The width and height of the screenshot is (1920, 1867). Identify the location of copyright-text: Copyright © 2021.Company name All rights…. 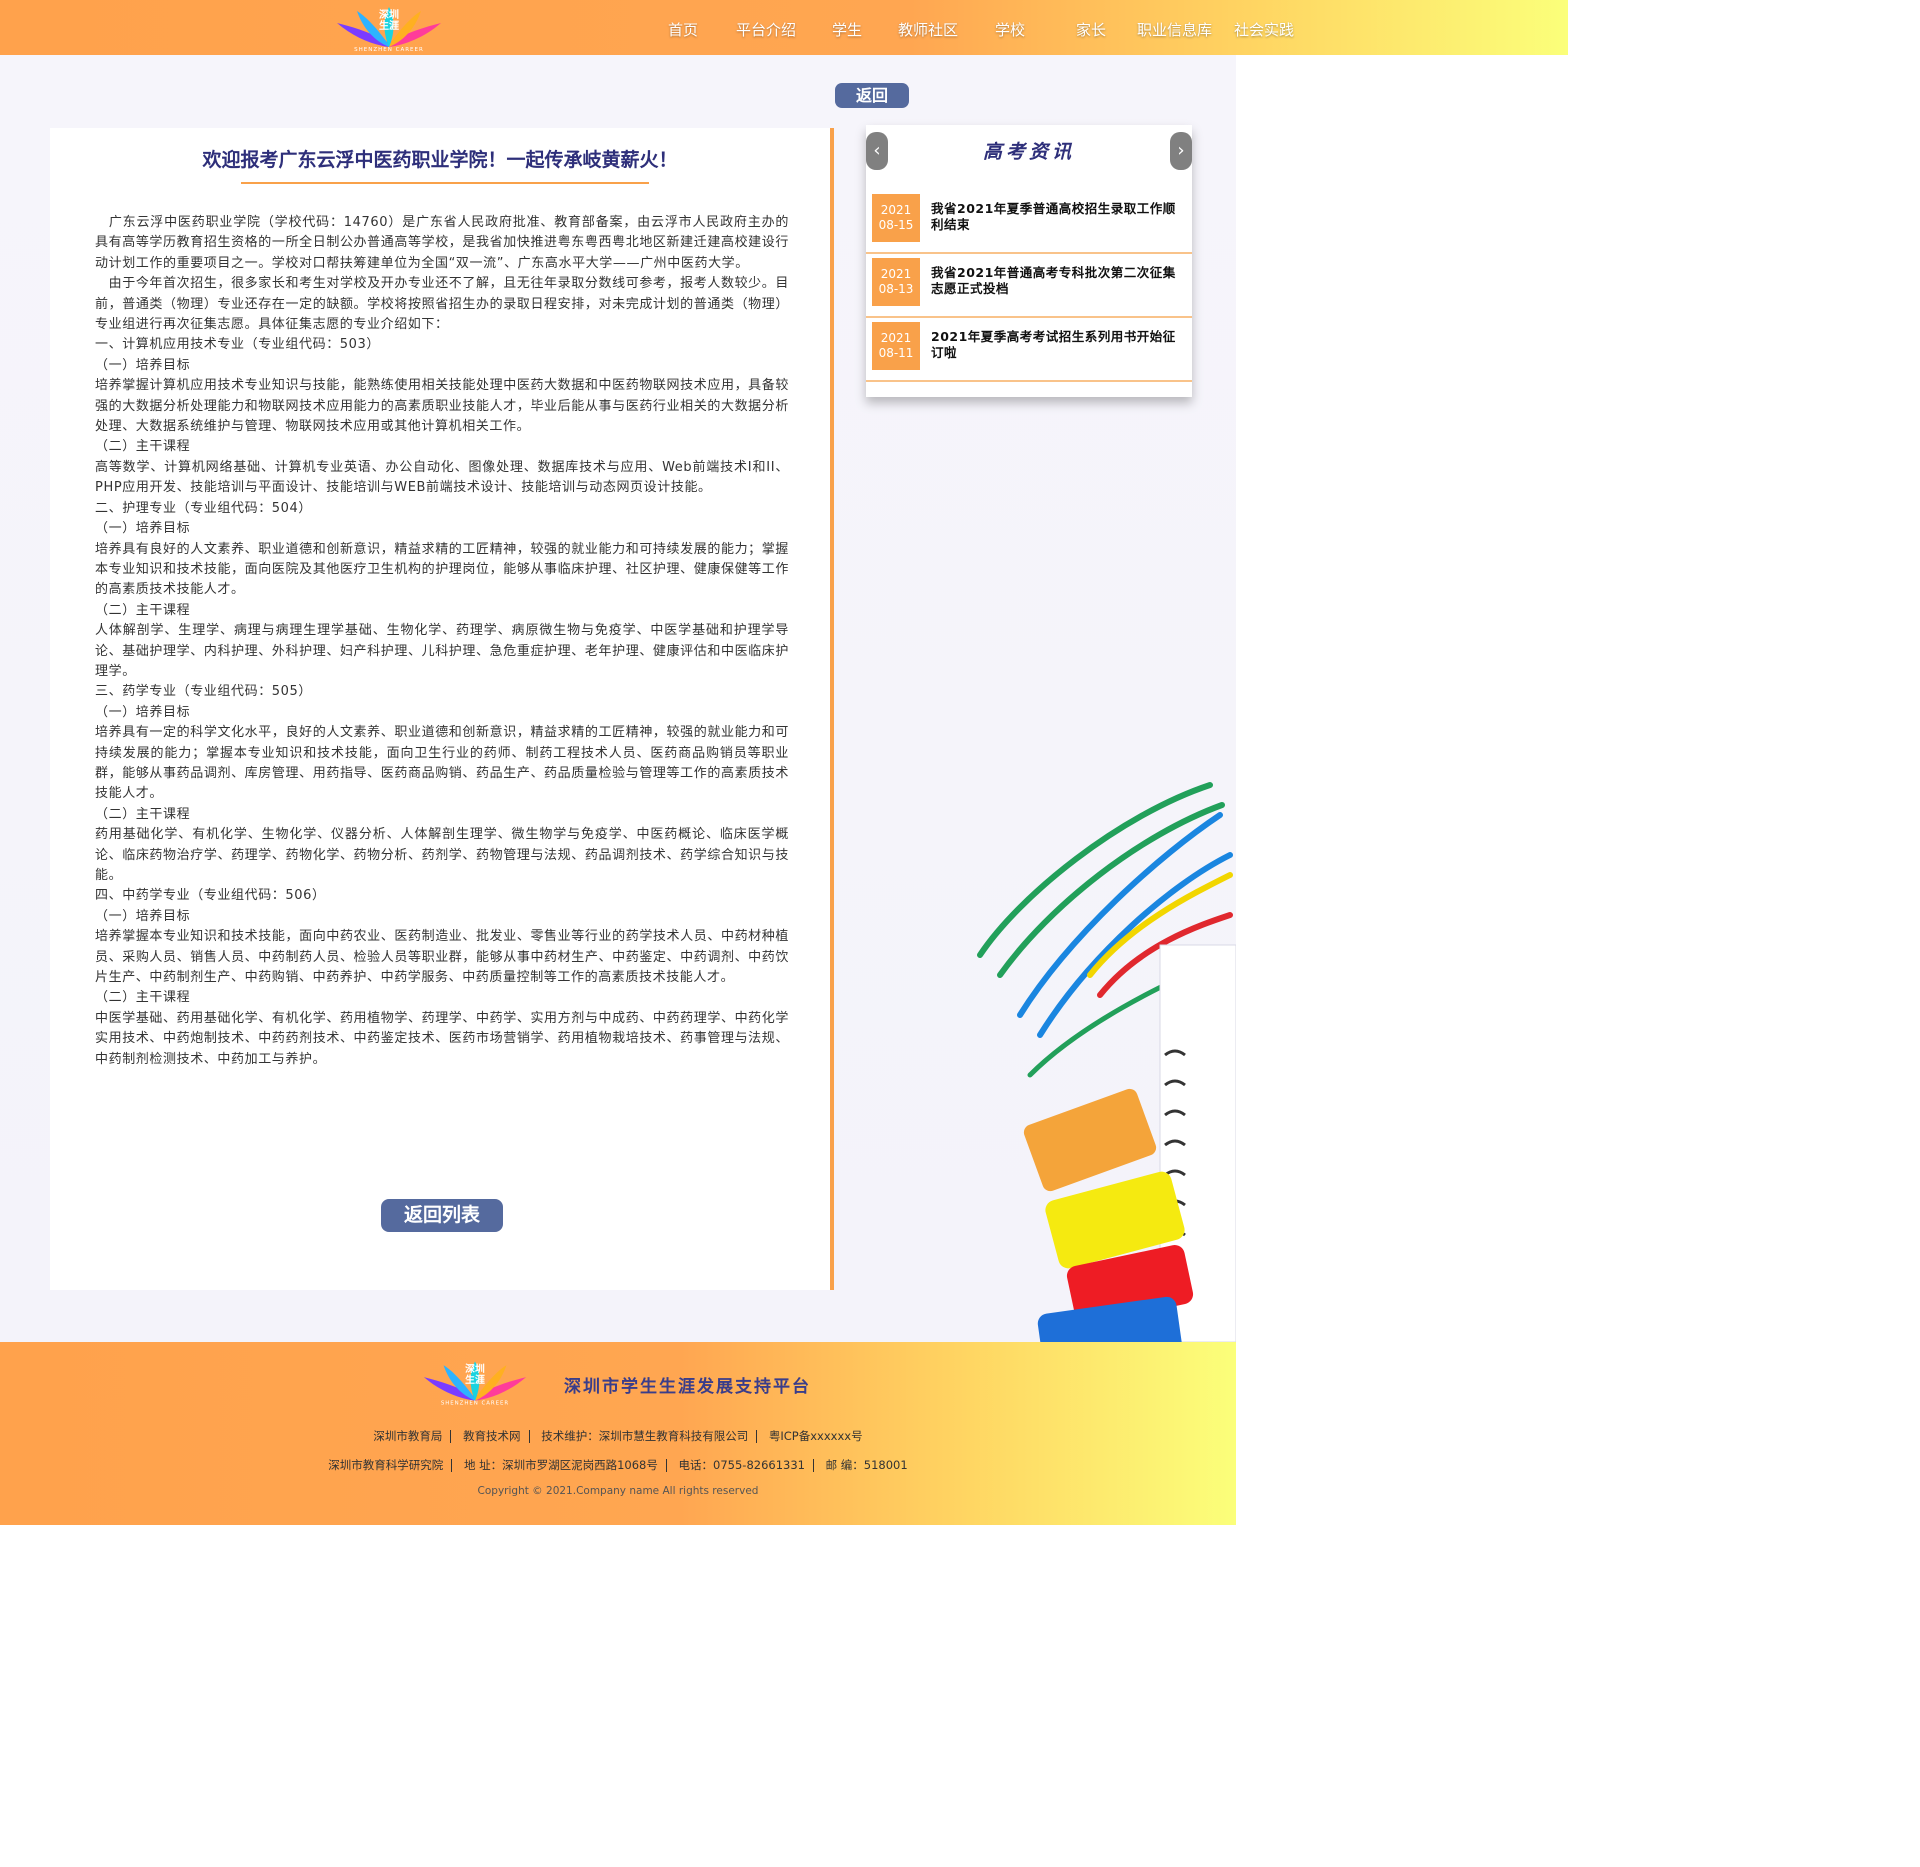
(618, 1491).